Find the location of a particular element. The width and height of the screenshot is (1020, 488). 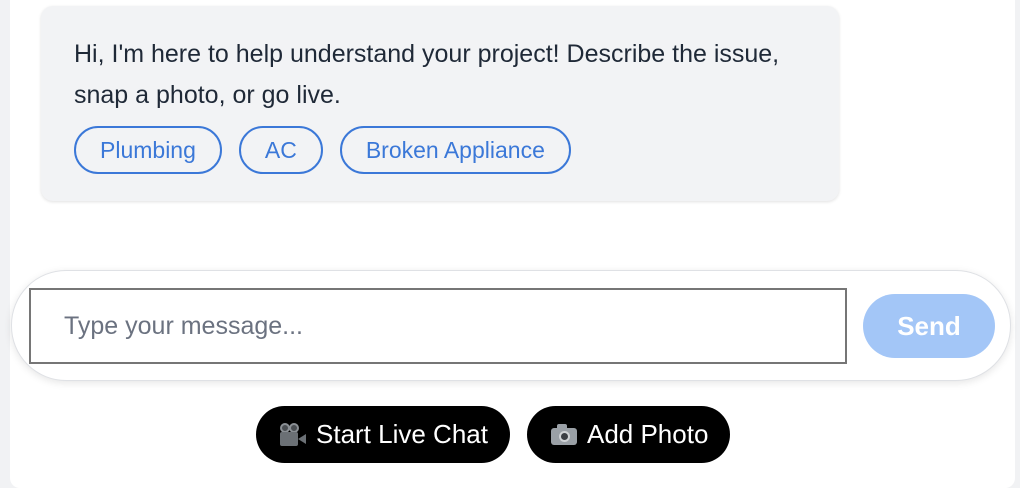

start-live-chat-button: Start Live Chat is located at coordinates (383, 434).